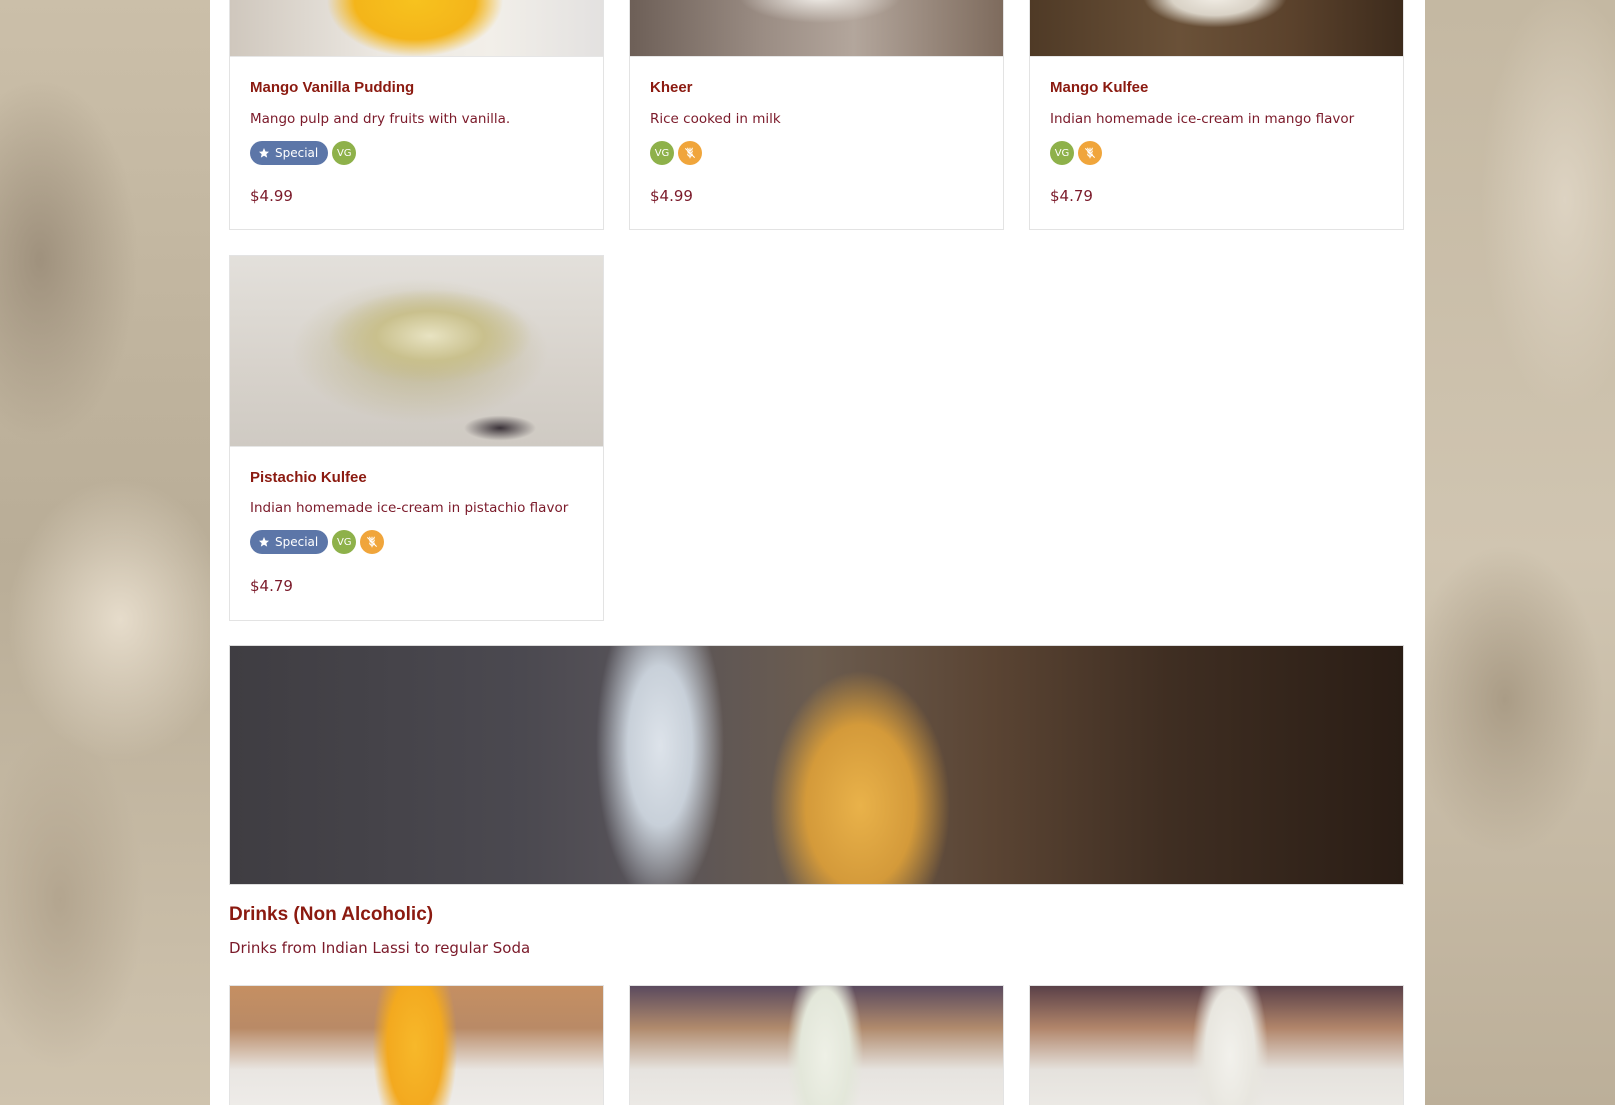  I want to click on section-description: Drinks from Indian Lassi to regular Soda, so click(380, 948).